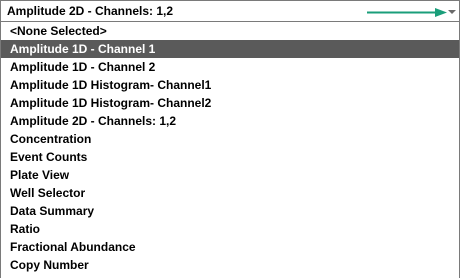 The height and width of the screenshot is (278, 462). What do you see at coordinates (230, 139) in the screenshot?
I see `option-concentration: Concentration` at bounding box center [230, 139].